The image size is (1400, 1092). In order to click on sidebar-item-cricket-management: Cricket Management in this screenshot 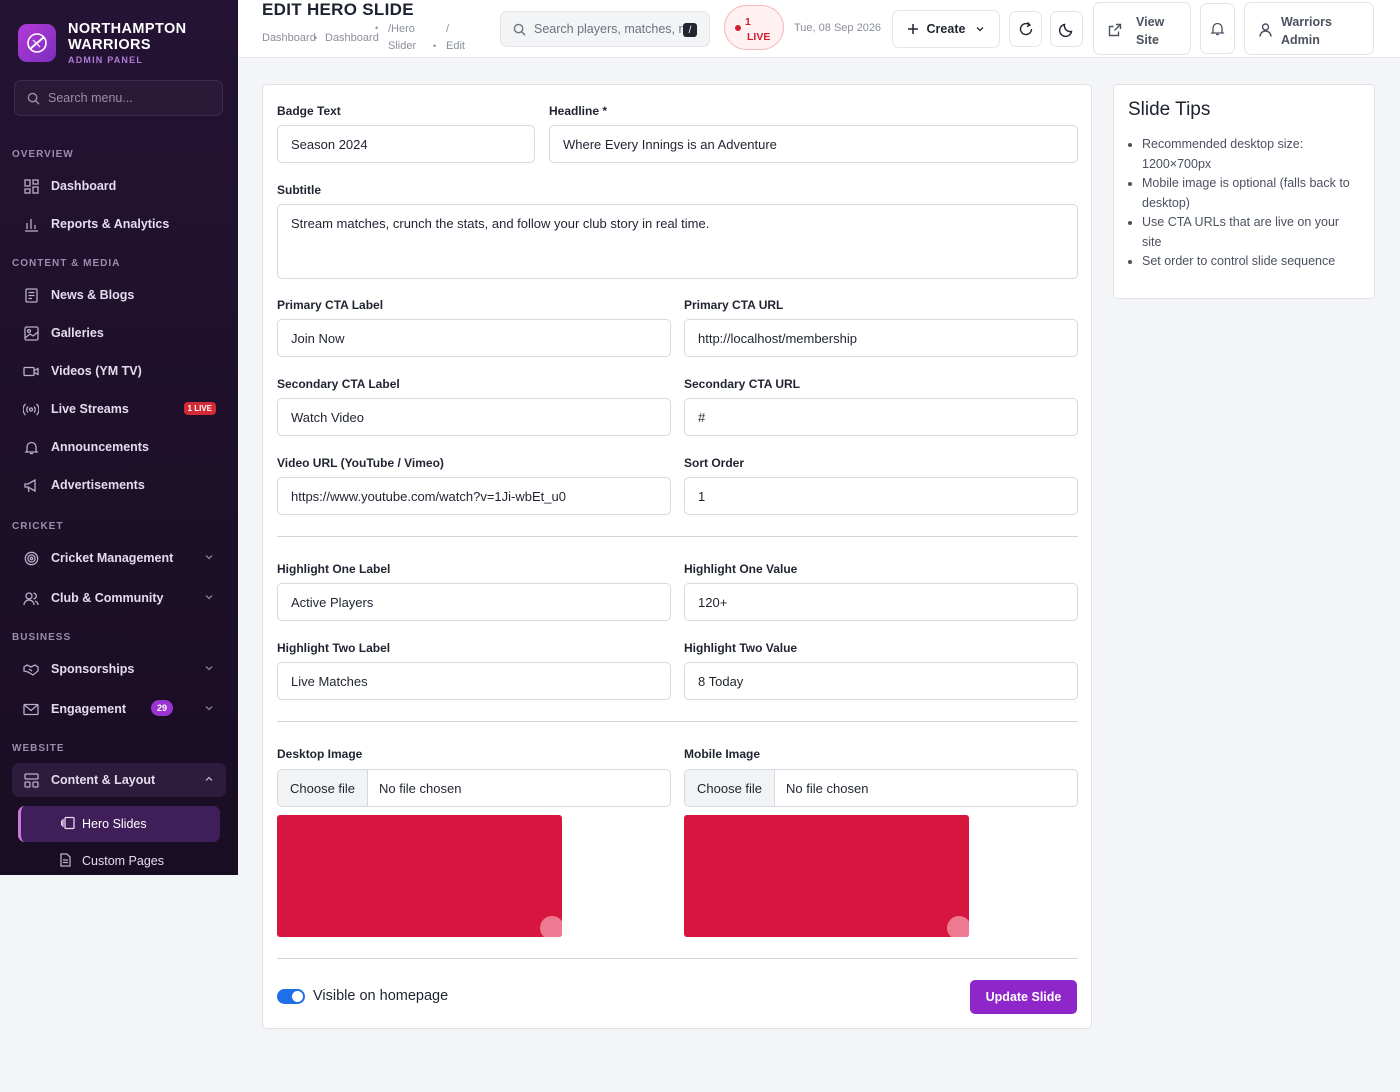, I will do `click(119, 558)`.